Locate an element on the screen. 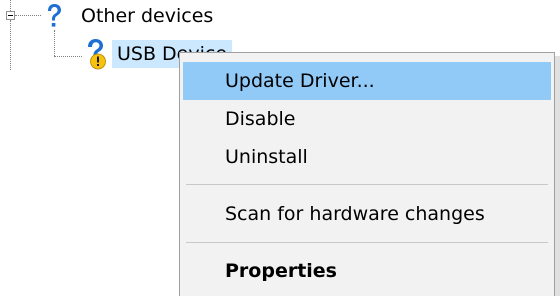 The width and height of the screenshot is (560, 296). menu-item-properties: Properties is located at coordinates (367, 271).